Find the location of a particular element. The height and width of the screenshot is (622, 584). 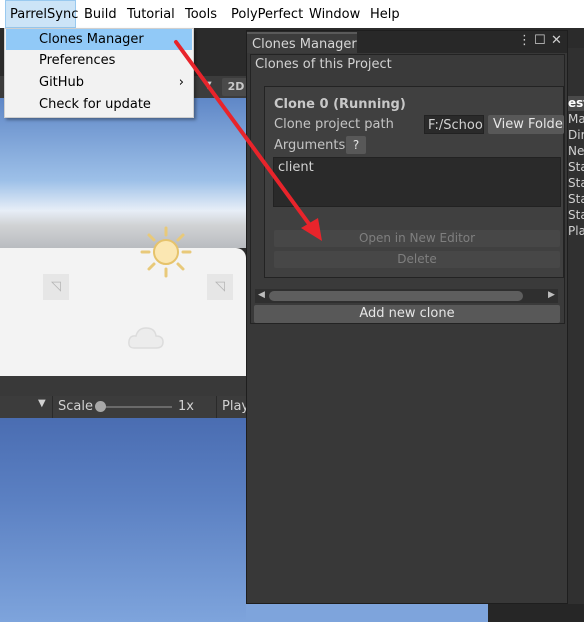

menu-tools: Tools is located at coordinates (201, 14).